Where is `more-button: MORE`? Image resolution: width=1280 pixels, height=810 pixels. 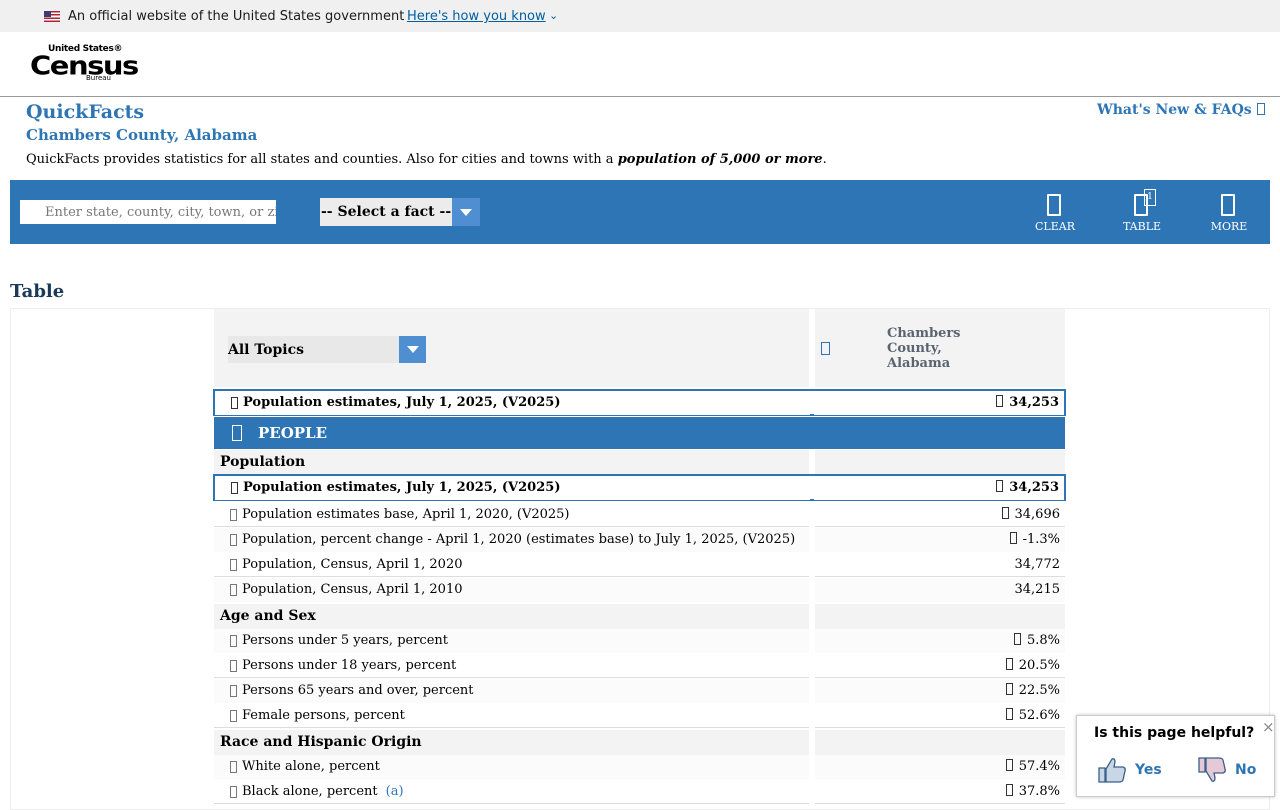 more-button: MORE is located at coordinates (1229, 214).